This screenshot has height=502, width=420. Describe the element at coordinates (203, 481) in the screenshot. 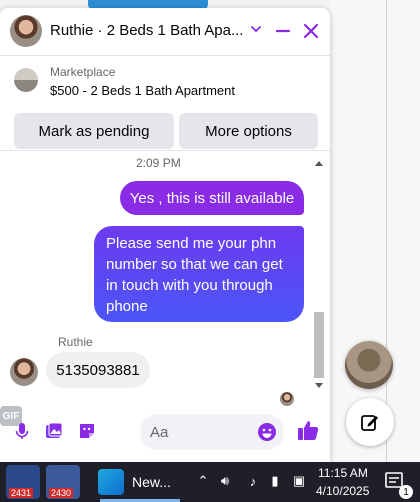

I see `chevron-up-icon: ⌃` at that location.